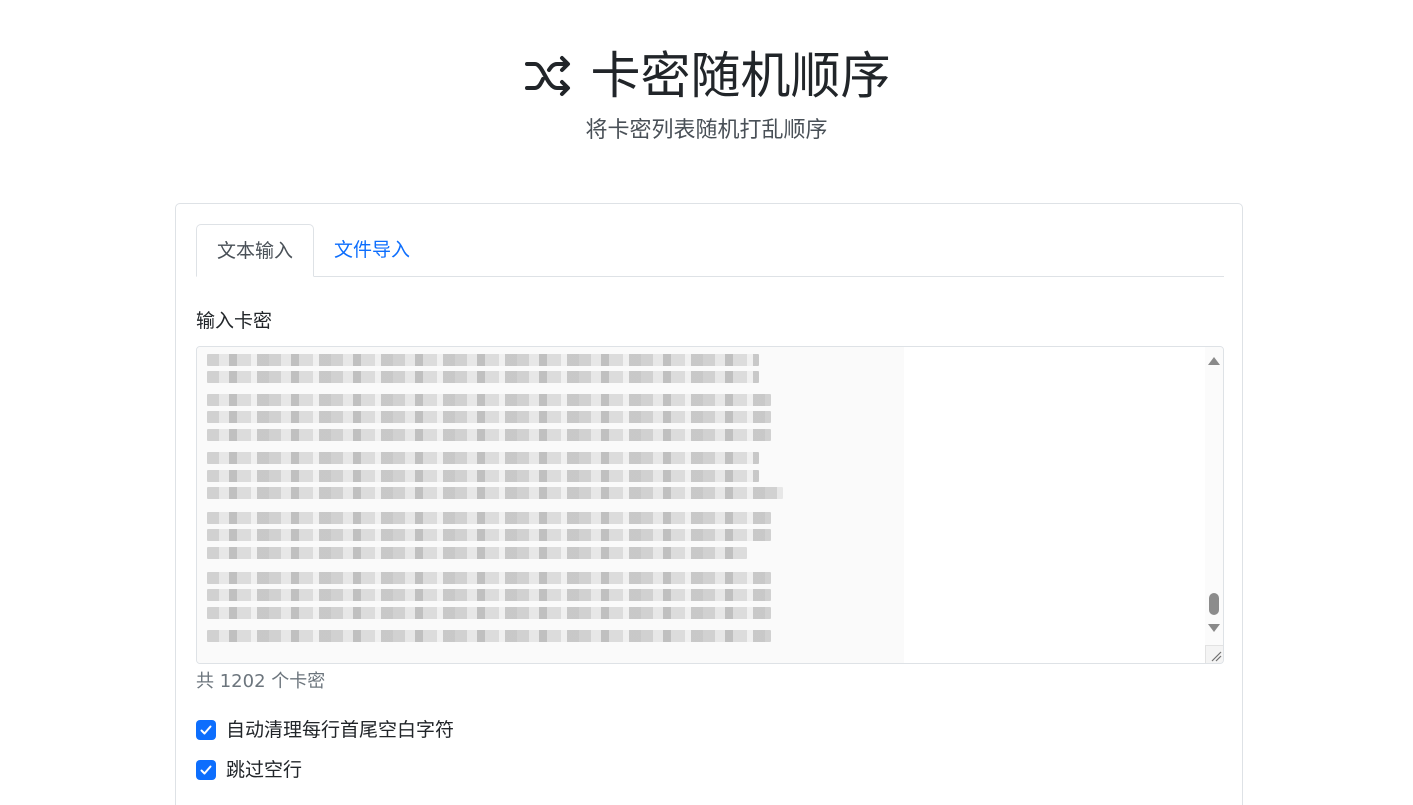 The image size is (1413, 805). I want to click on title-row: 卡密随机顺序, so click(707, 76).